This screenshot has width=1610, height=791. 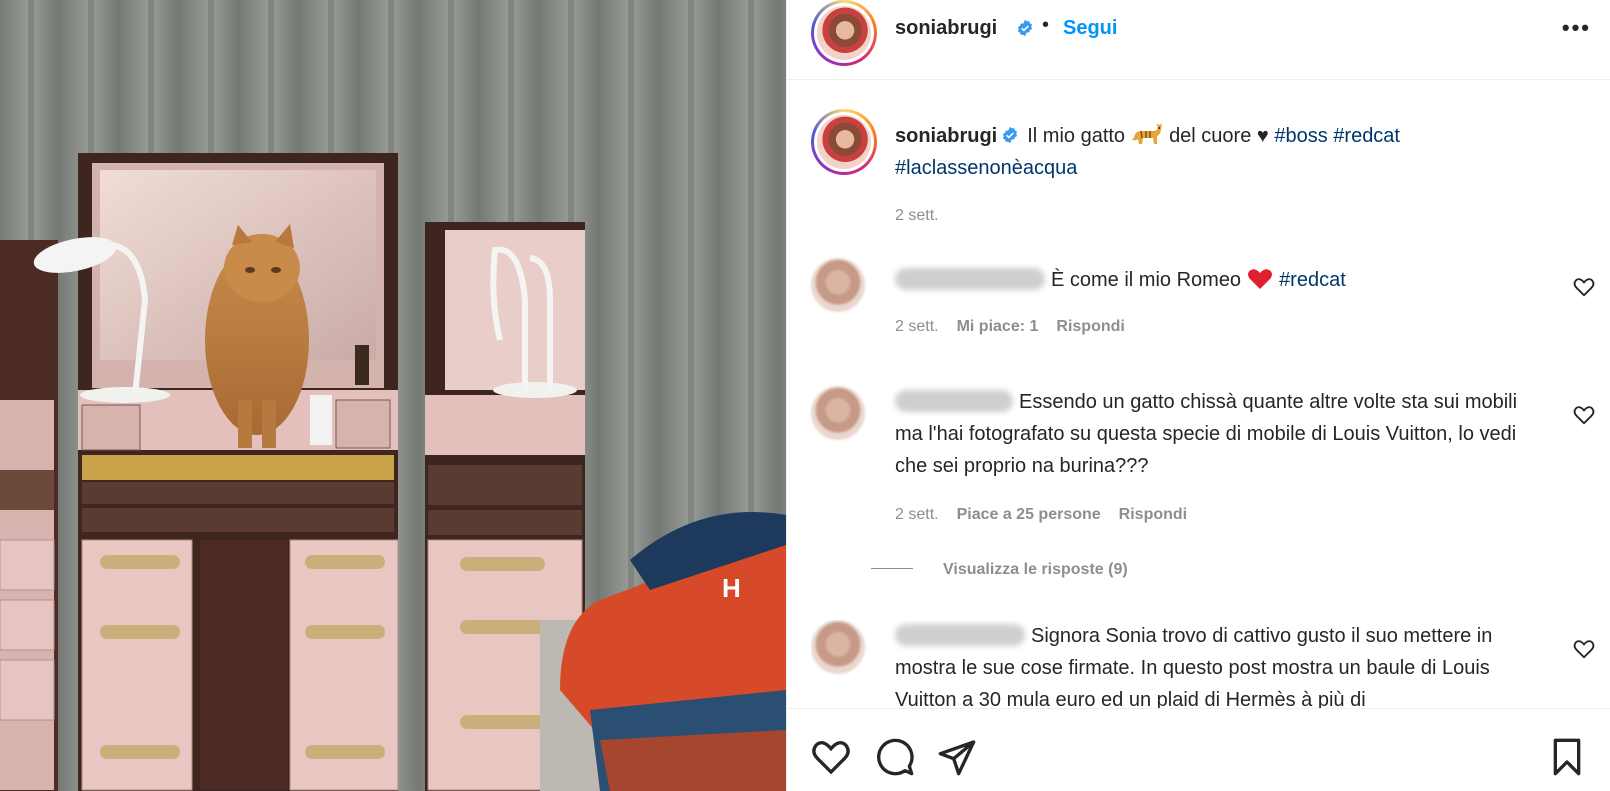 What do you see at coordinates (1090, 28) in the screenshot?
I see `follow-button: Segui` at bounding box center [1090, 28].